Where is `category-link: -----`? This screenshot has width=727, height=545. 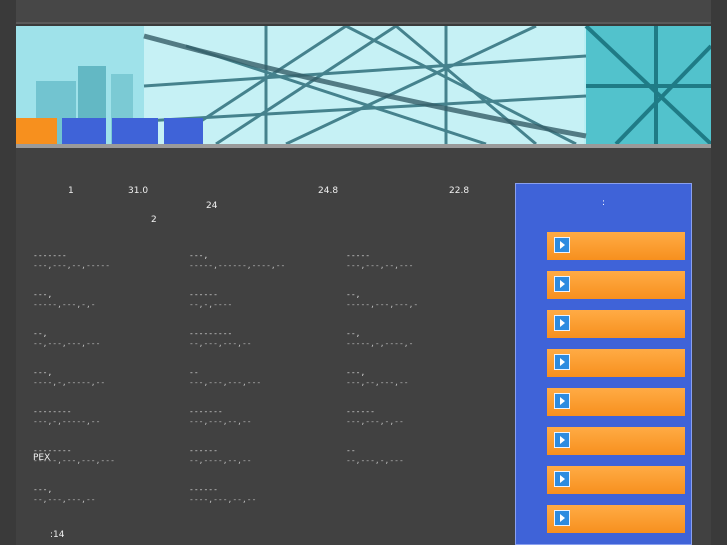
category-link: ----- is located at coordinates (358, 255).